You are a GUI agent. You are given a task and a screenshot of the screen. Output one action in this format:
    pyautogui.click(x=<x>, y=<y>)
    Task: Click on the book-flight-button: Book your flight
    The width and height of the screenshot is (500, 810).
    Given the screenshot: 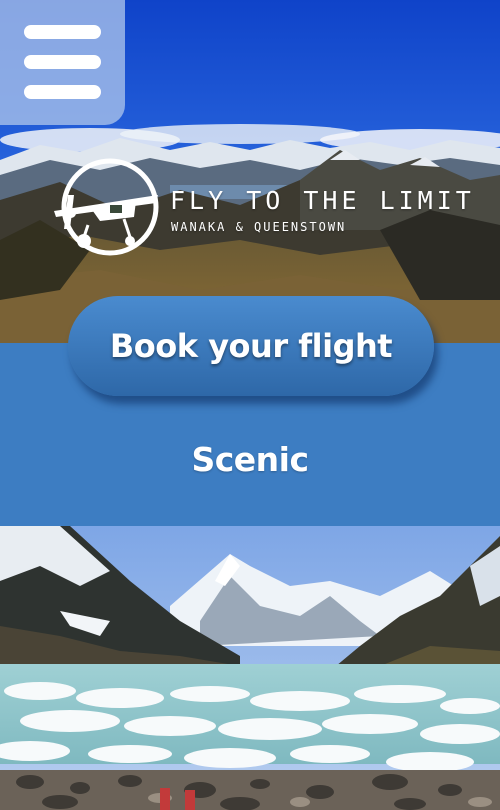 What is the action you would take?
    pyautogui.click(x=251, y=346)
    